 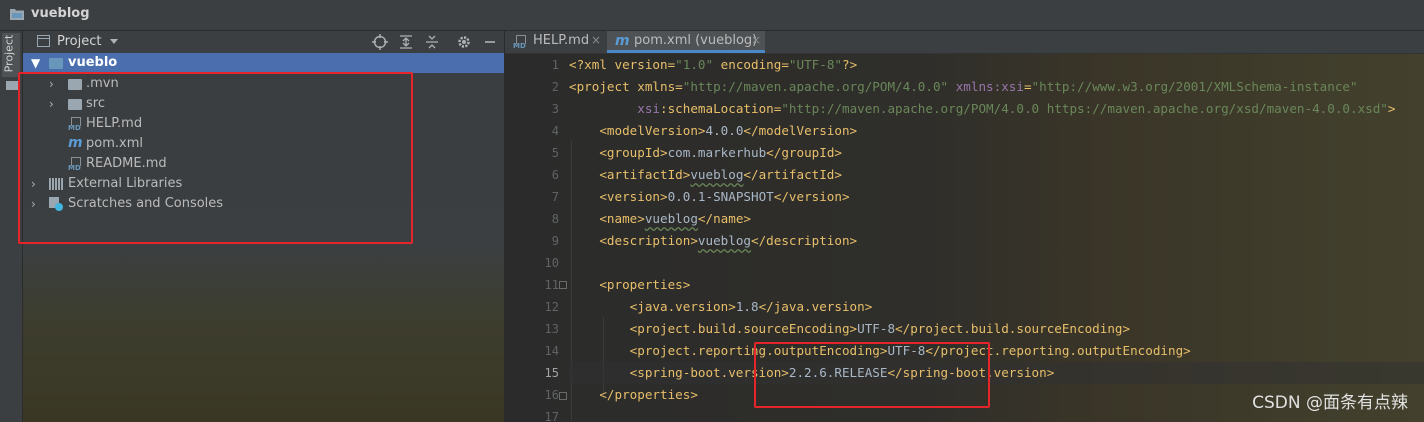 I want to click on line-number: 9, so click(x=555, y=241).